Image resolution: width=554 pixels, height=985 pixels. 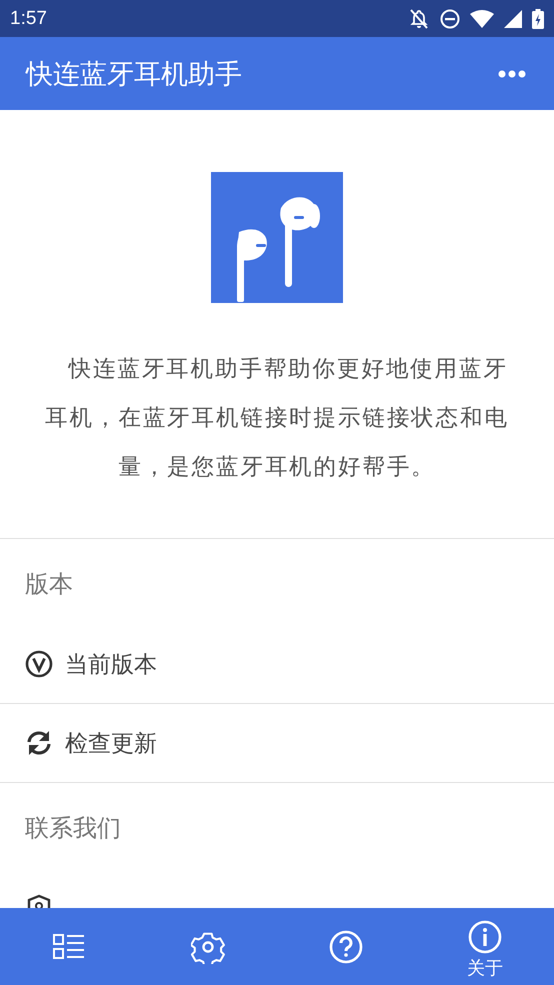 What do you see at coordinates (49, 584) in the screenshot?
I see `section-header: 版本` at bounding box center [49, 584].